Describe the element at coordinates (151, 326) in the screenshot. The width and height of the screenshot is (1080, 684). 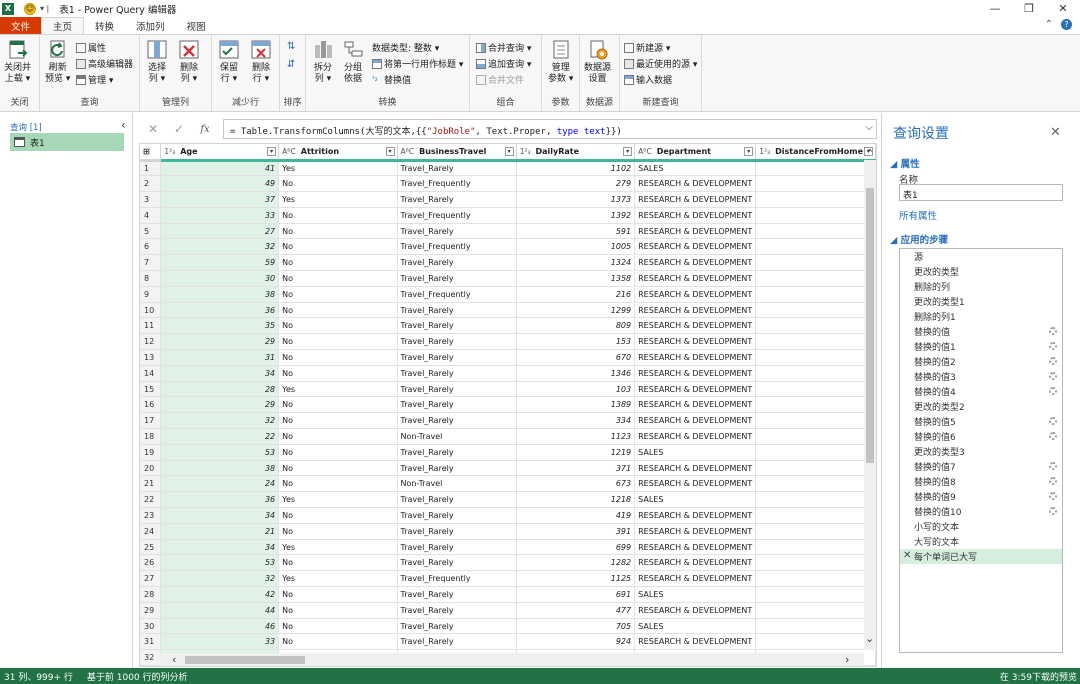
I see `row-number: 11` at that location.